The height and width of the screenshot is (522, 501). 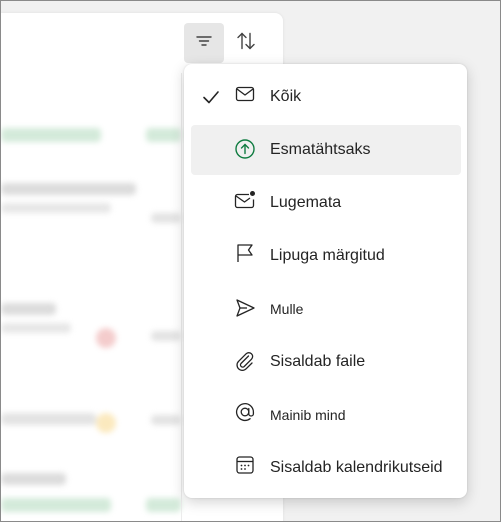 I want to click on filter-option-priority: Esmatähtsaks, so click(x=326, y=150).